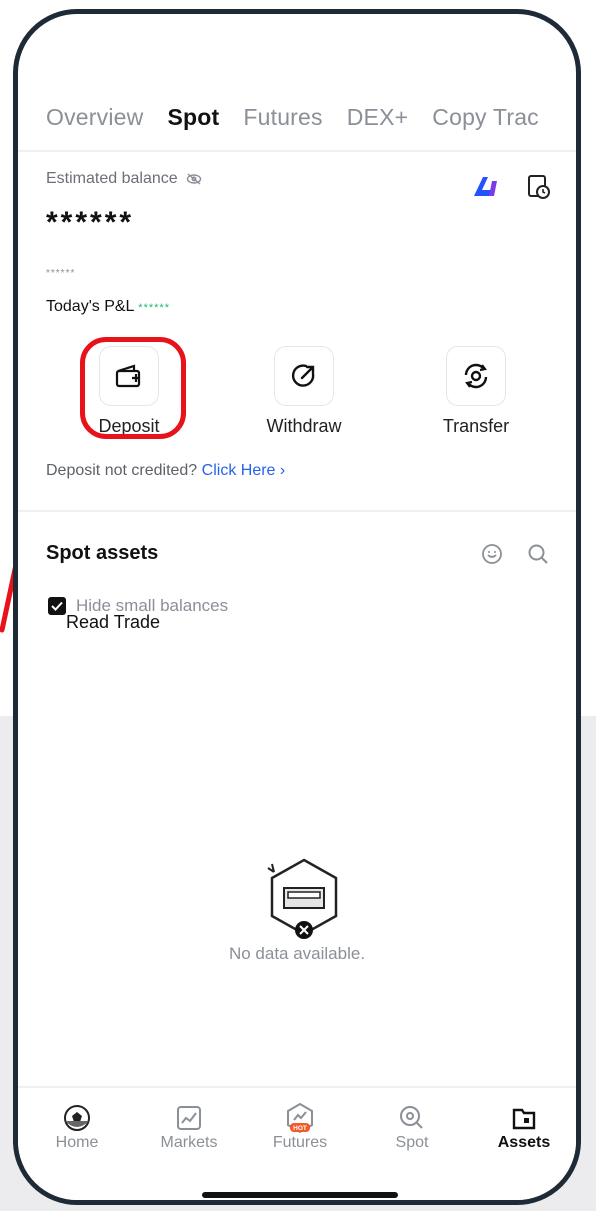 The image size is (596, 1211). Describe the element at coordinates (77, 1142) in the screenshot. I see `nav-home-label: Home` at that location.